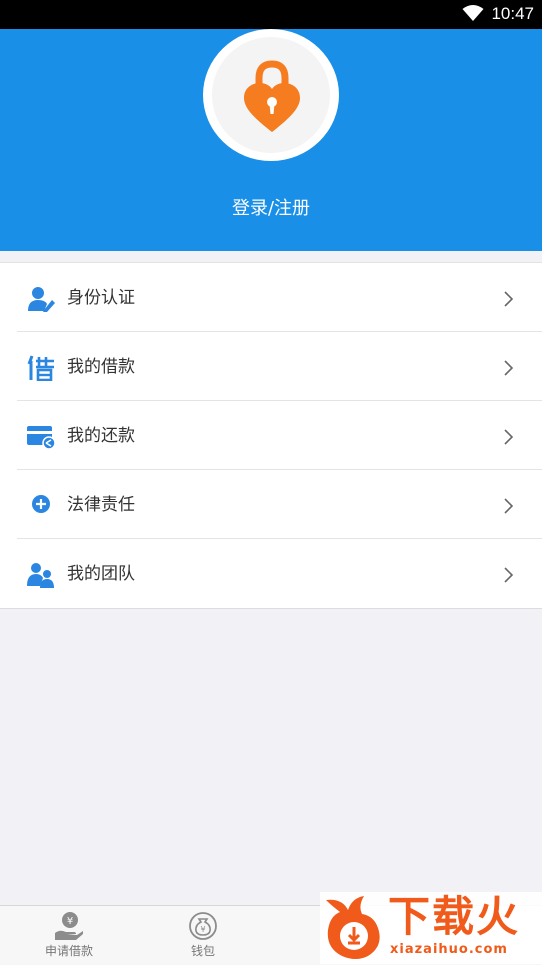 This screenshot has height=965, width=542. Describe the element at coordinates (449, 949) in the screenshot. I see `watermark-url: xiazaihuo.com` at that location.